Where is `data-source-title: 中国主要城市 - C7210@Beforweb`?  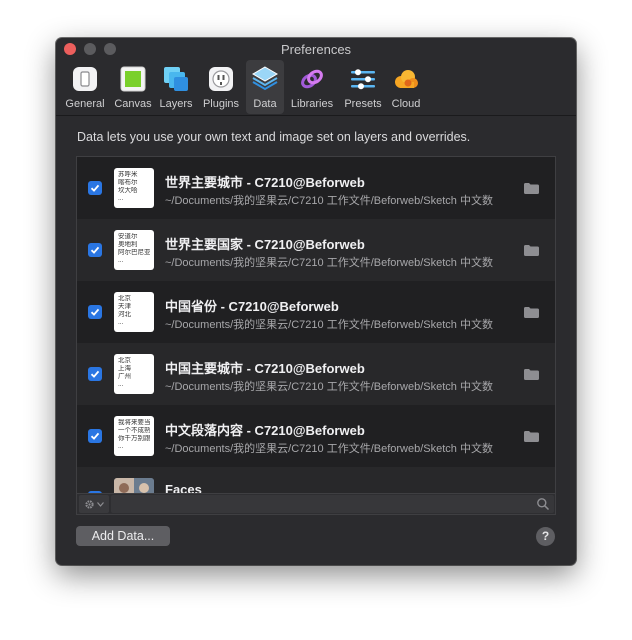 data-source-title: 中国主要城市 - C7210@Beforweb is located at coordinates (265, 368).